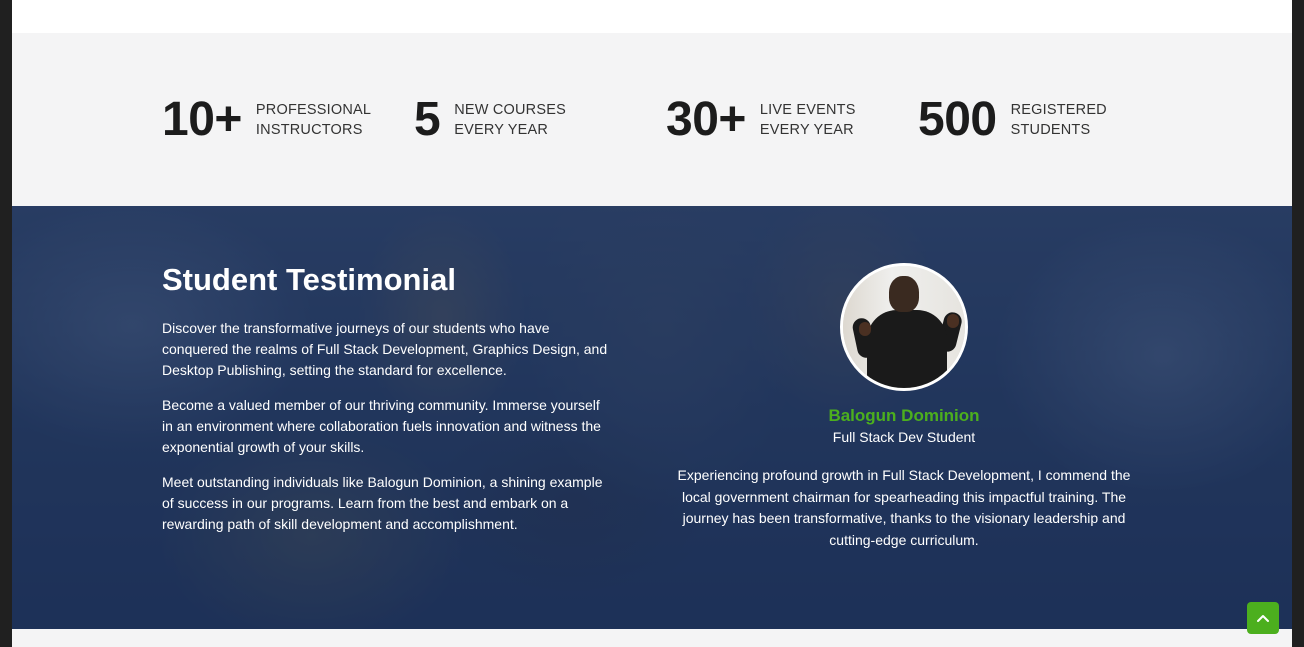  What do you see at coordinates (510, 110) in the screenshot?
I see `stat-label-line1: NEW COURSES` at bounding box center [510, 110].